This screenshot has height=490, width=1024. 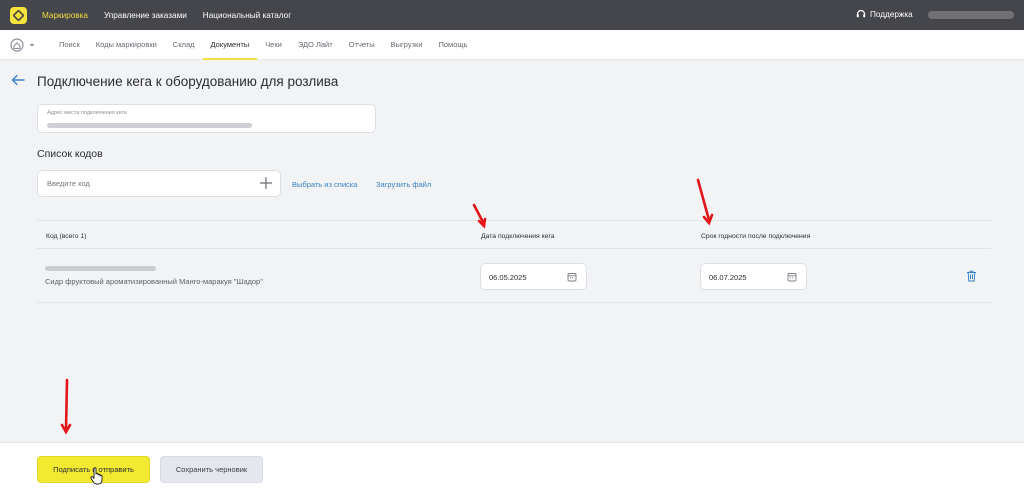 I want to click on user-account, so click(x=971, y=15).